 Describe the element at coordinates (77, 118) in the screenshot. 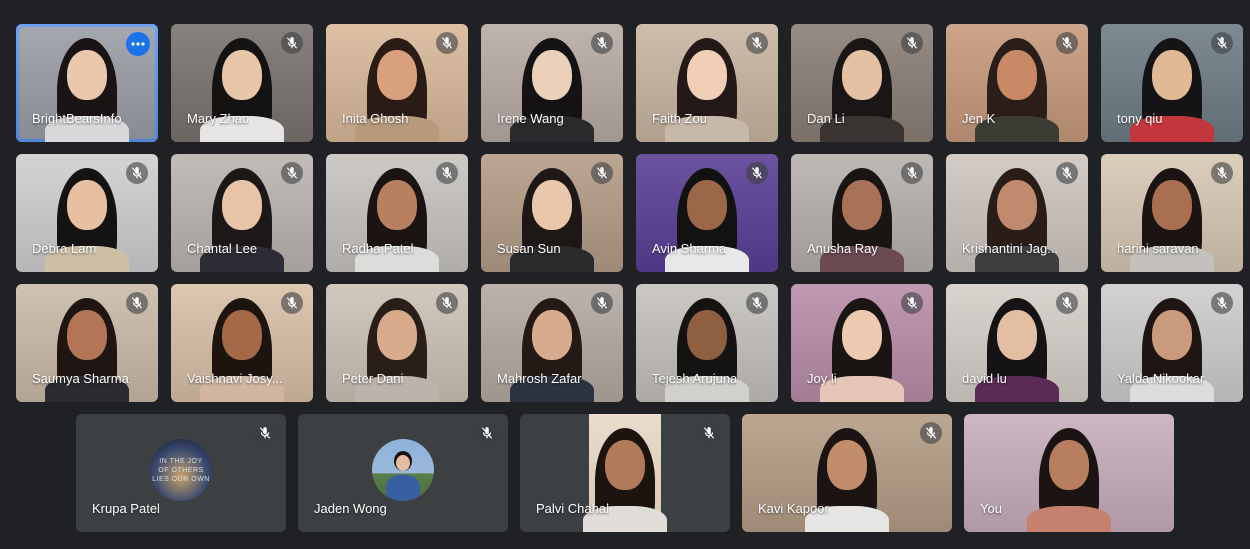

I see `participant-name: BrightBearsInfo` at that location.